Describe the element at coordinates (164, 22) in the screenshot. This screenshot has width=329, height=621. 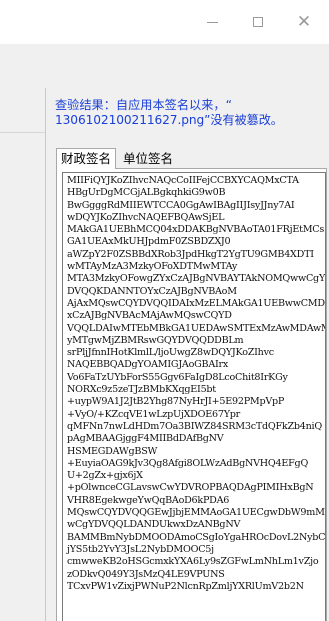
I see `title-bar: ✕` at that location.